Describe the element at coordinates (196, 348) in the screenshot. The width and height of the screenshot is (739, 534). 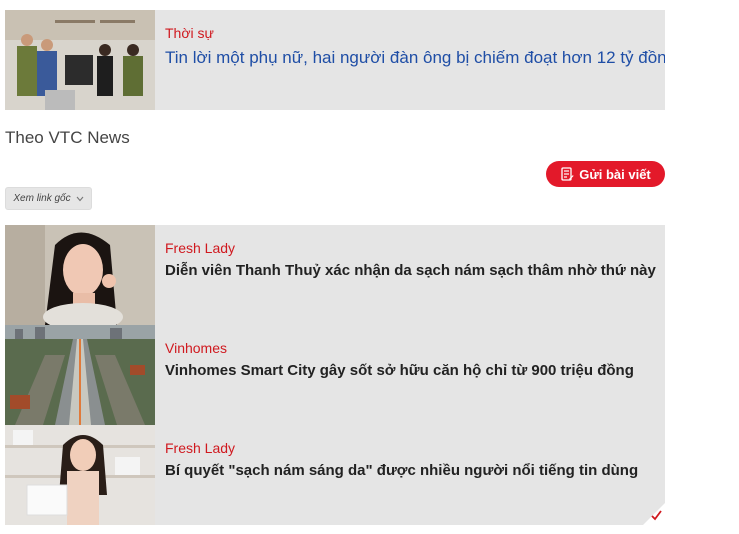
I see `ad-category: Vinhomes` at that location.